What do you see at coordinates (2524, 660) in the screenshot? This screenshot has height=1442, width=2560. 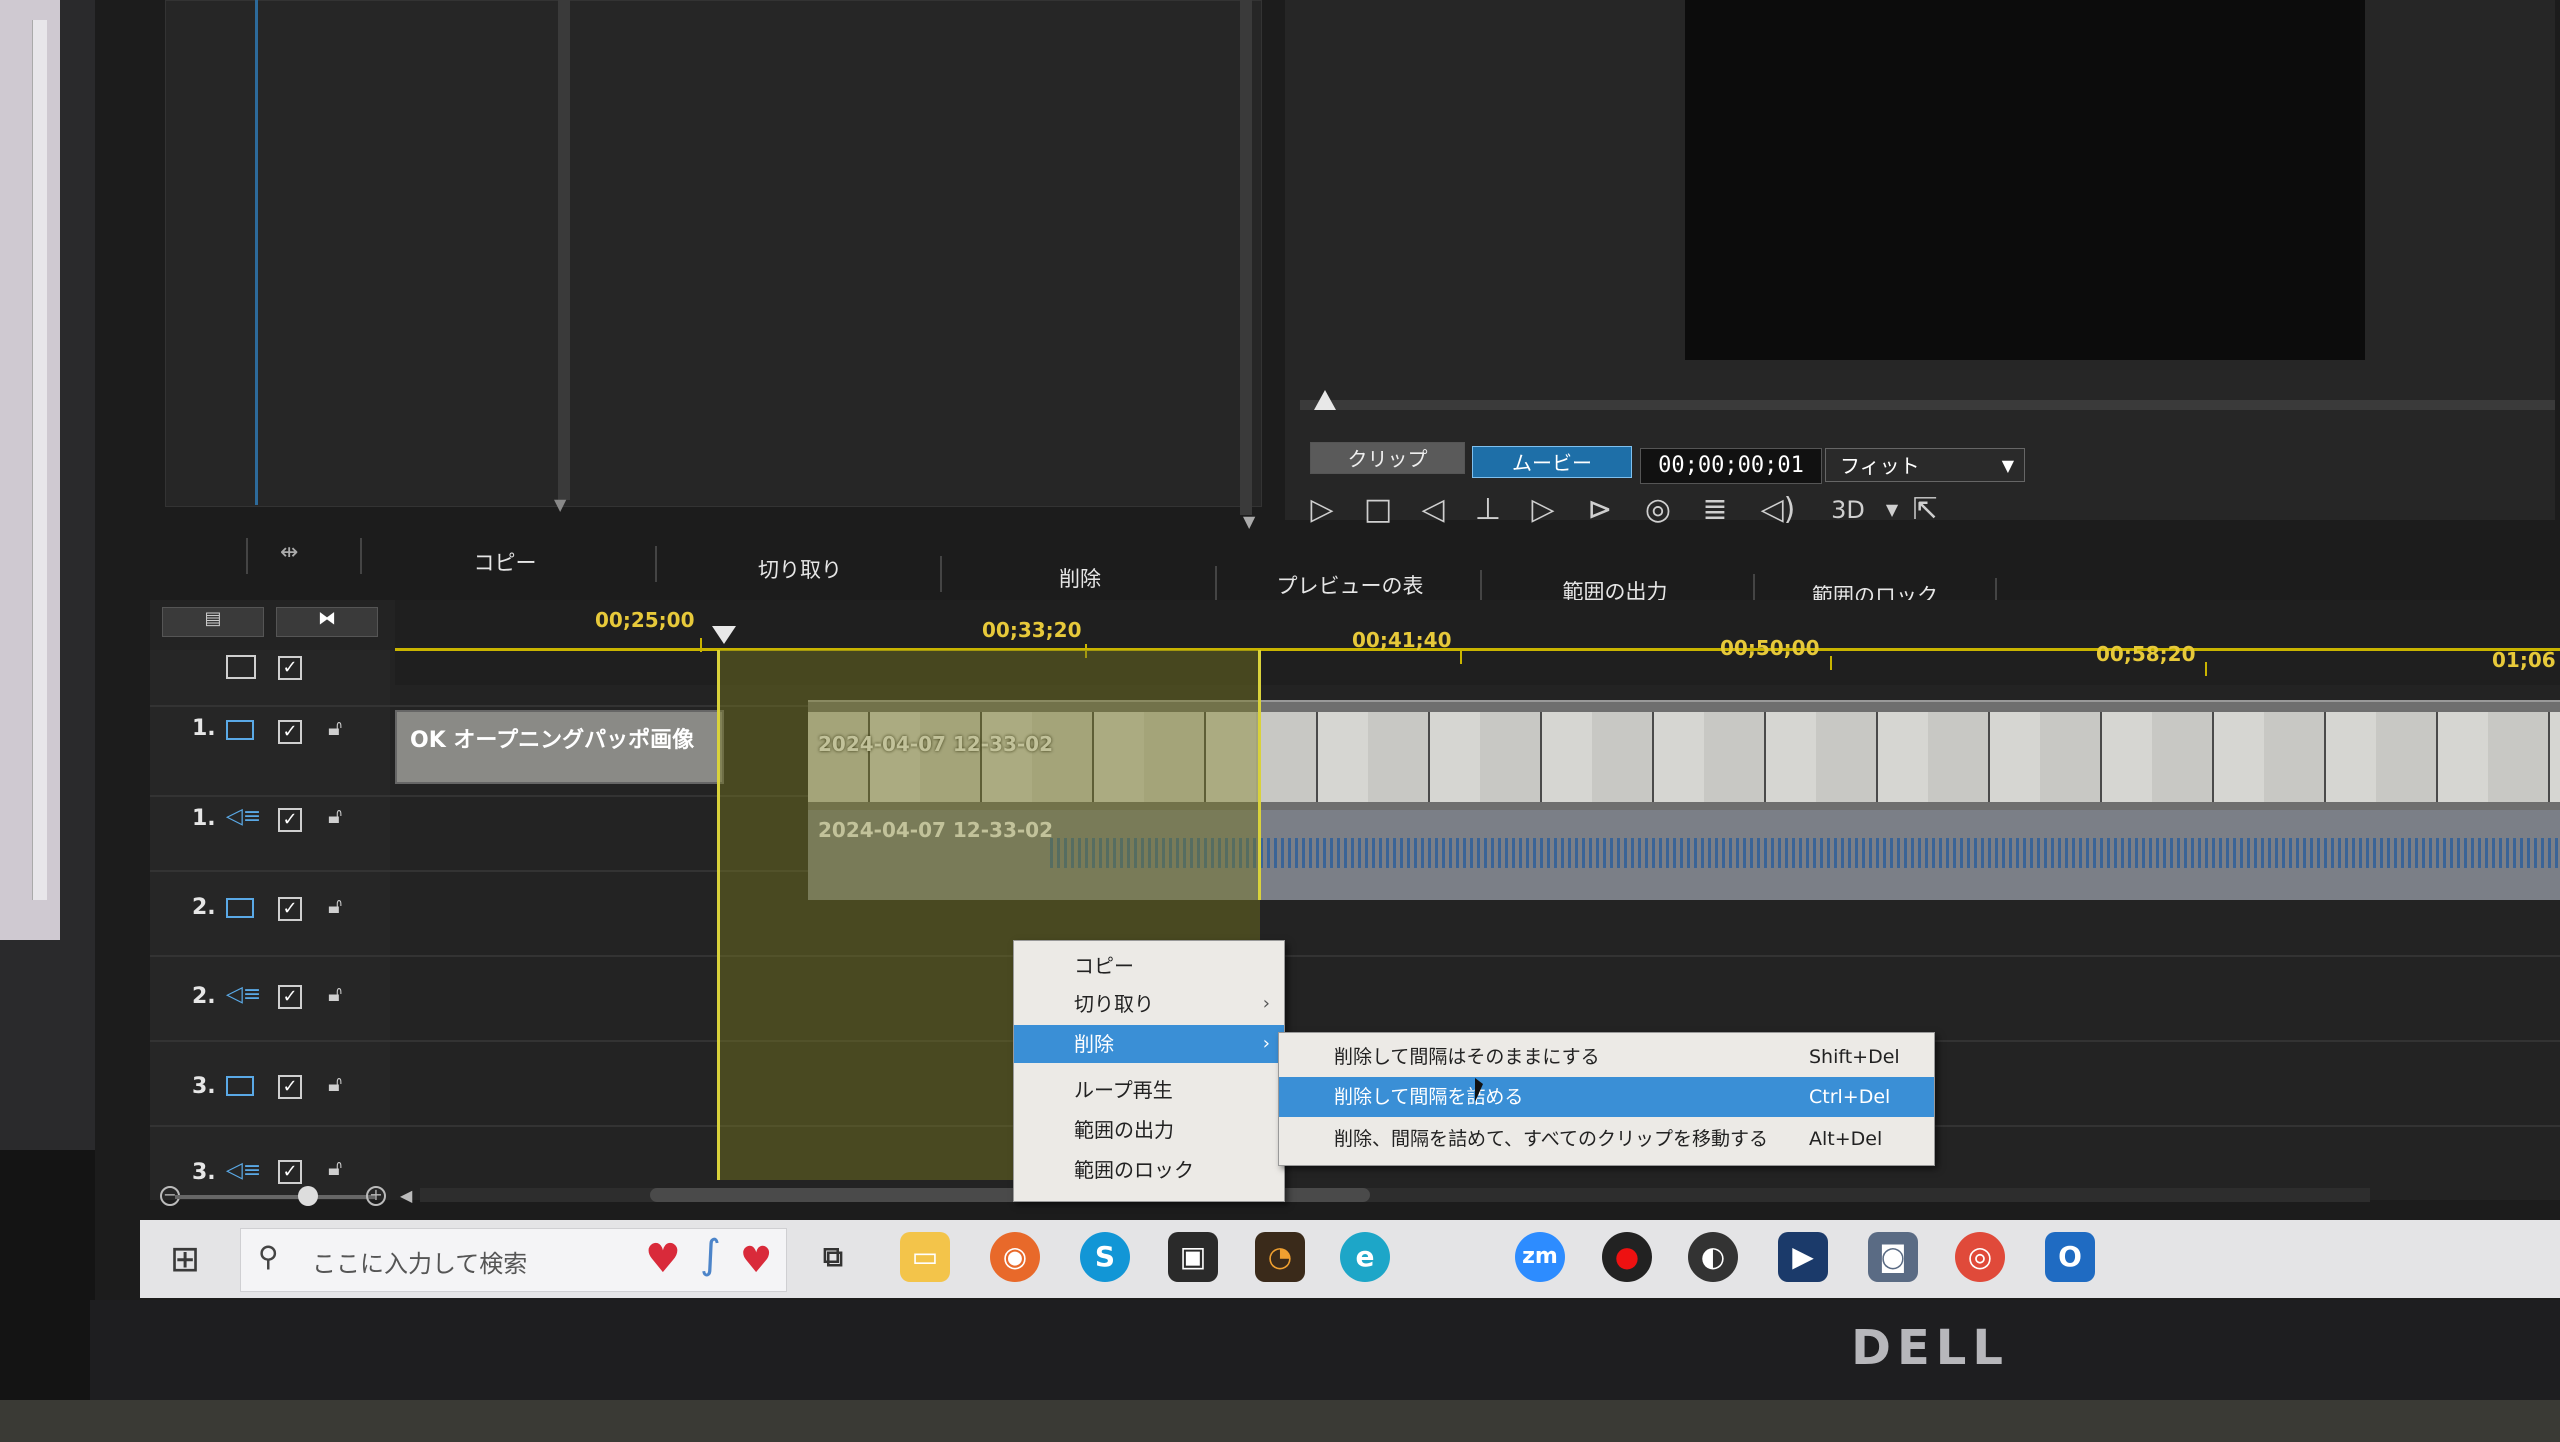 I see `ruler-label: 01;06` at bounding box center [2524, 660].